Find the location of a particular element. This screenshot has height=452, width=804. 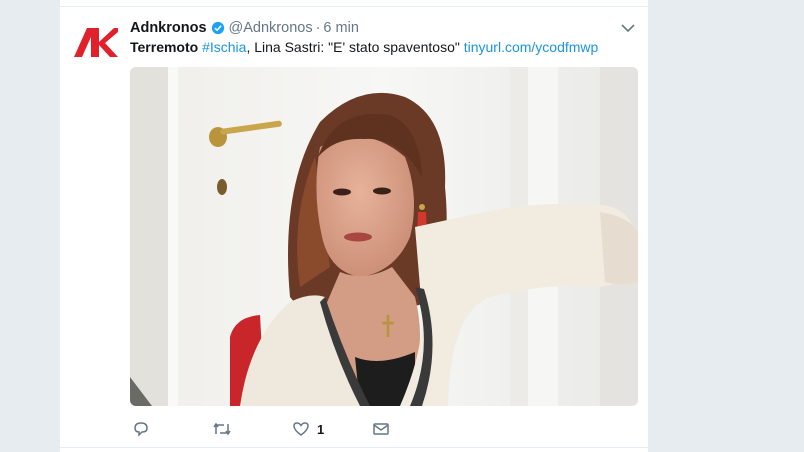

retweet-button is located at coordinates (222, 429).